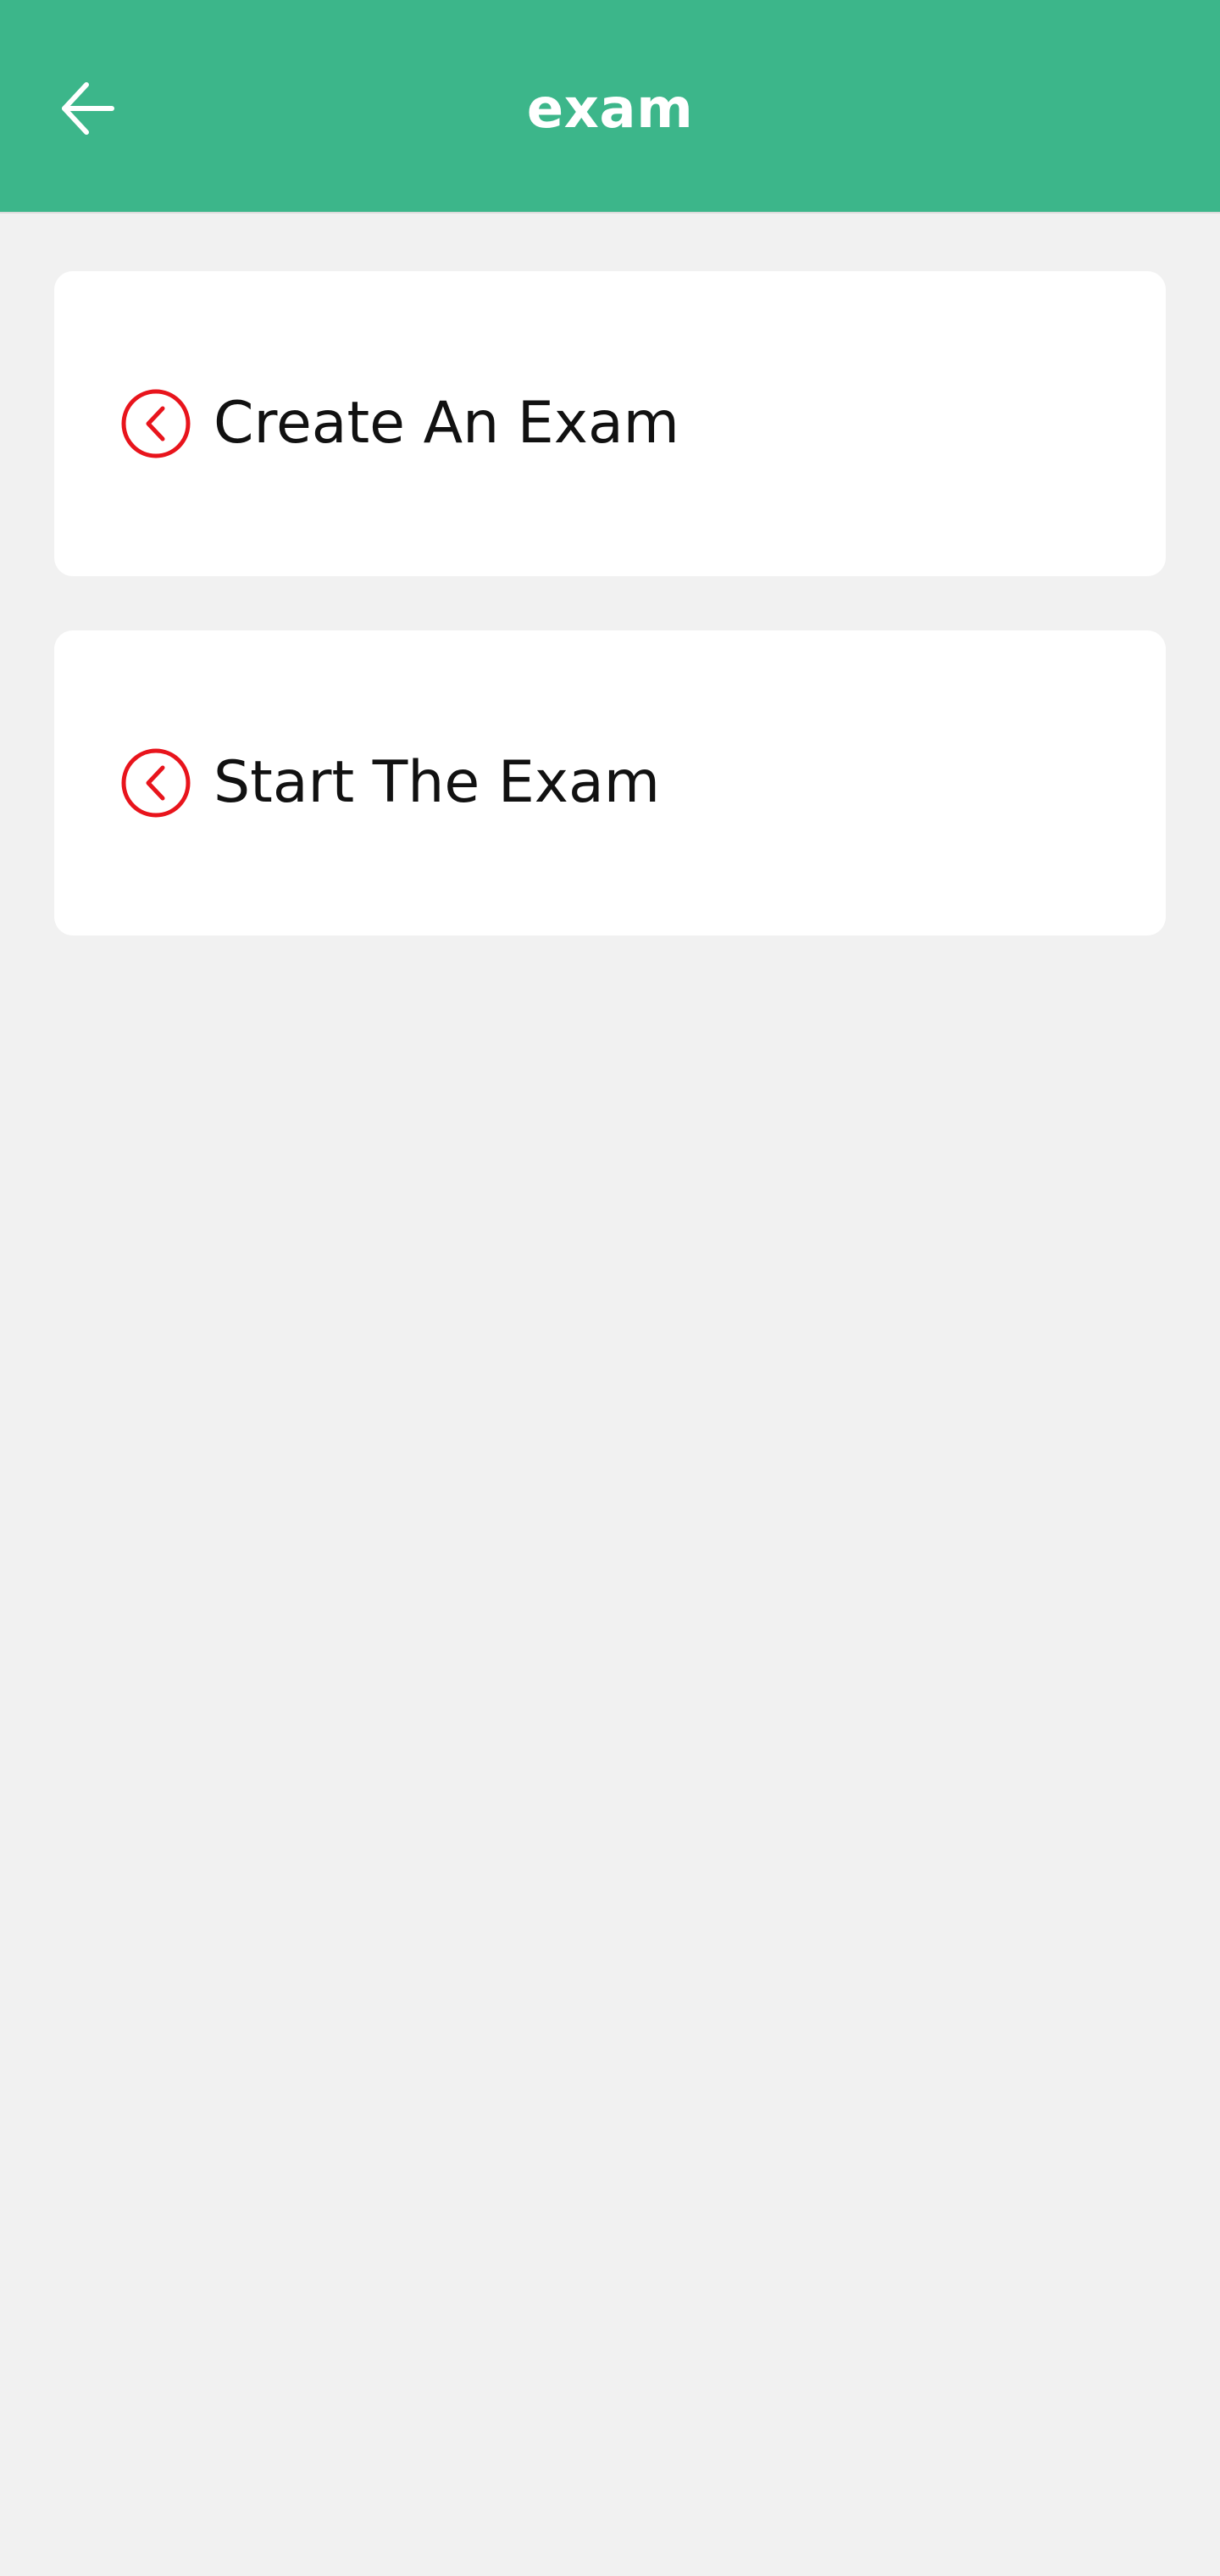 This screenshot has height=2576, width=1220. Describe the element at coordinates (437, 782) in the screenshot. I see `start-exam-label: Start The Exam` at that location.